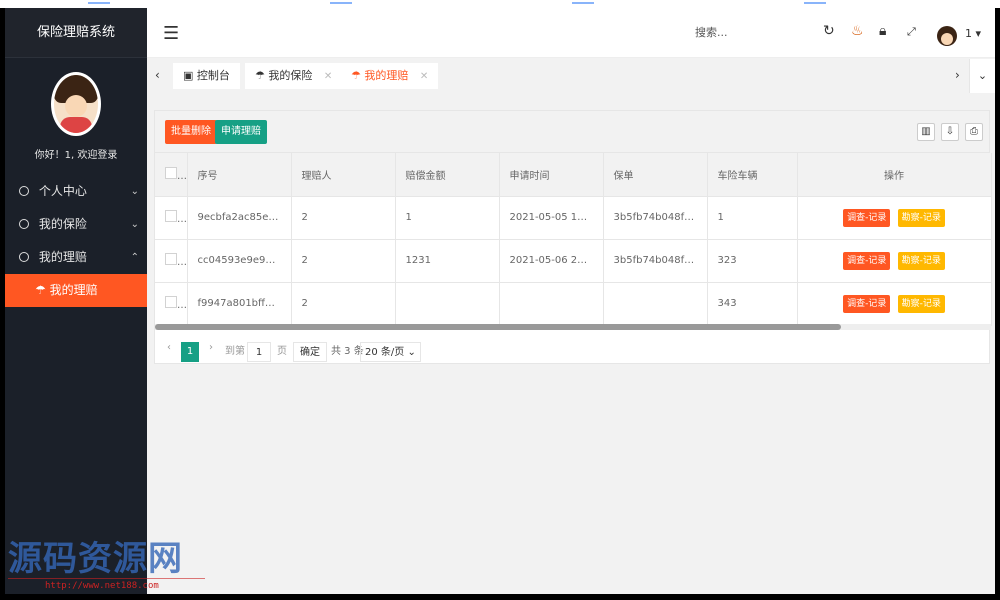  Describe the element at coordinates (390, 352) in the screenshot. I see `page-size-select: 20 条/页 ⌄` at that location.